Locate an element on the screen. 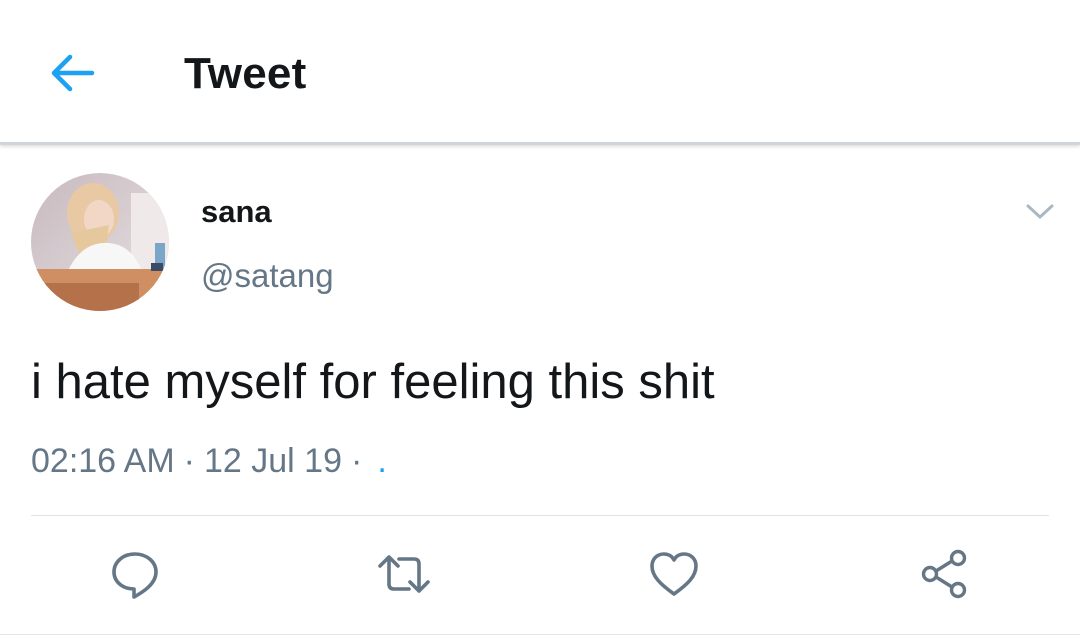 This screenshot has width=1080, height=640. reply-icon is located at coordinates (135, 575).